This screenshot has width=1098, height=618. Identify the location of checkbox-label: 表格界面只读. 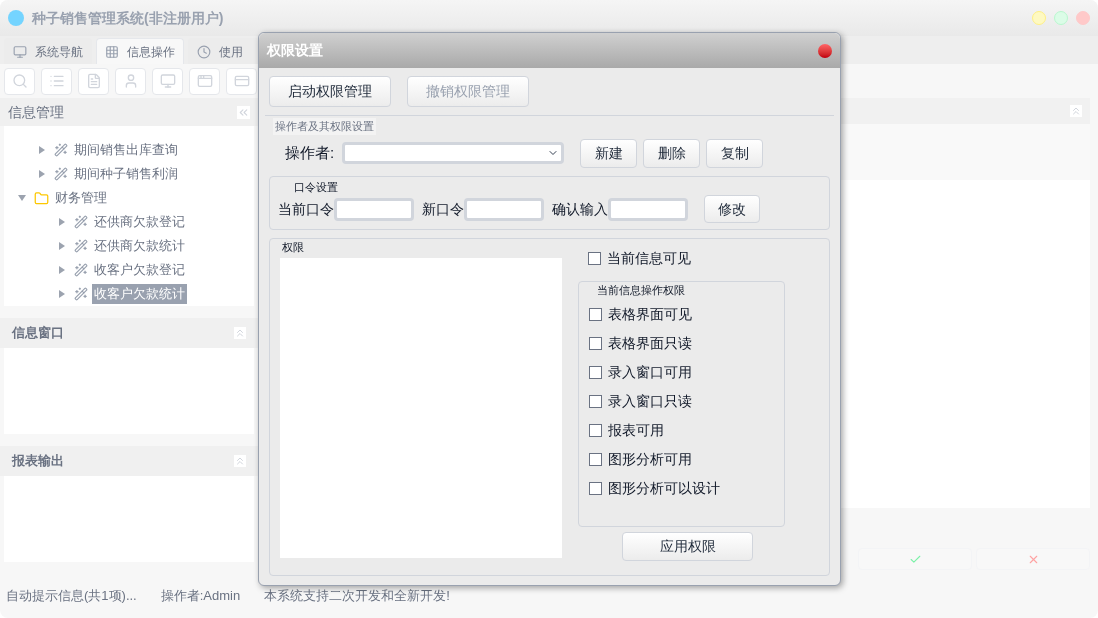
(650, 343).